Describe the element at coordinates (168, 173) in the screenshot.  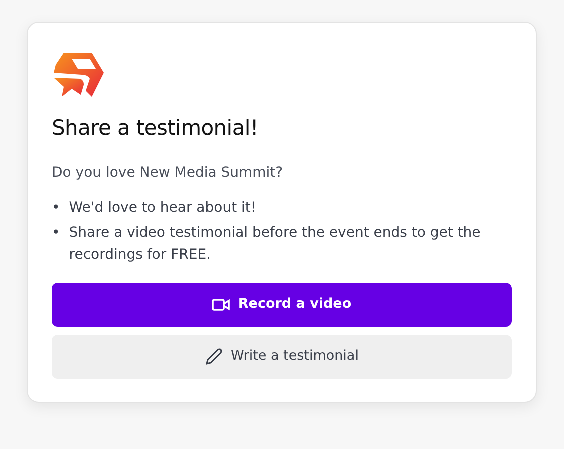
I see `question-text: Do you love New Media Summit?` at that location.